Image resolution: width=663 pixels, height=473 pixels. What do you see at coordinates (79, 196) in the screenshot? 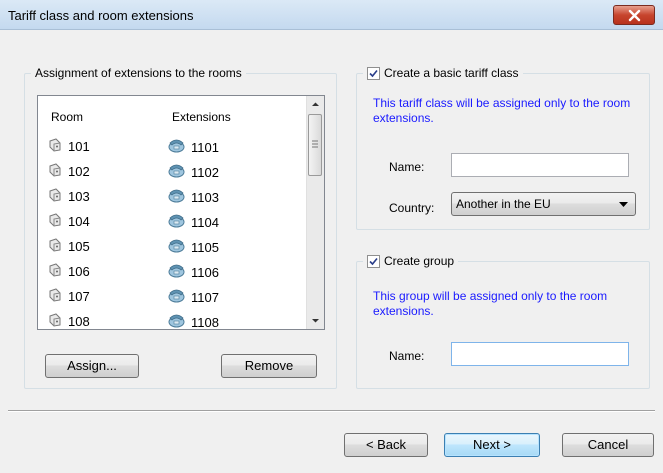
I see `room-number: 103` at bounding box center [79, 196].